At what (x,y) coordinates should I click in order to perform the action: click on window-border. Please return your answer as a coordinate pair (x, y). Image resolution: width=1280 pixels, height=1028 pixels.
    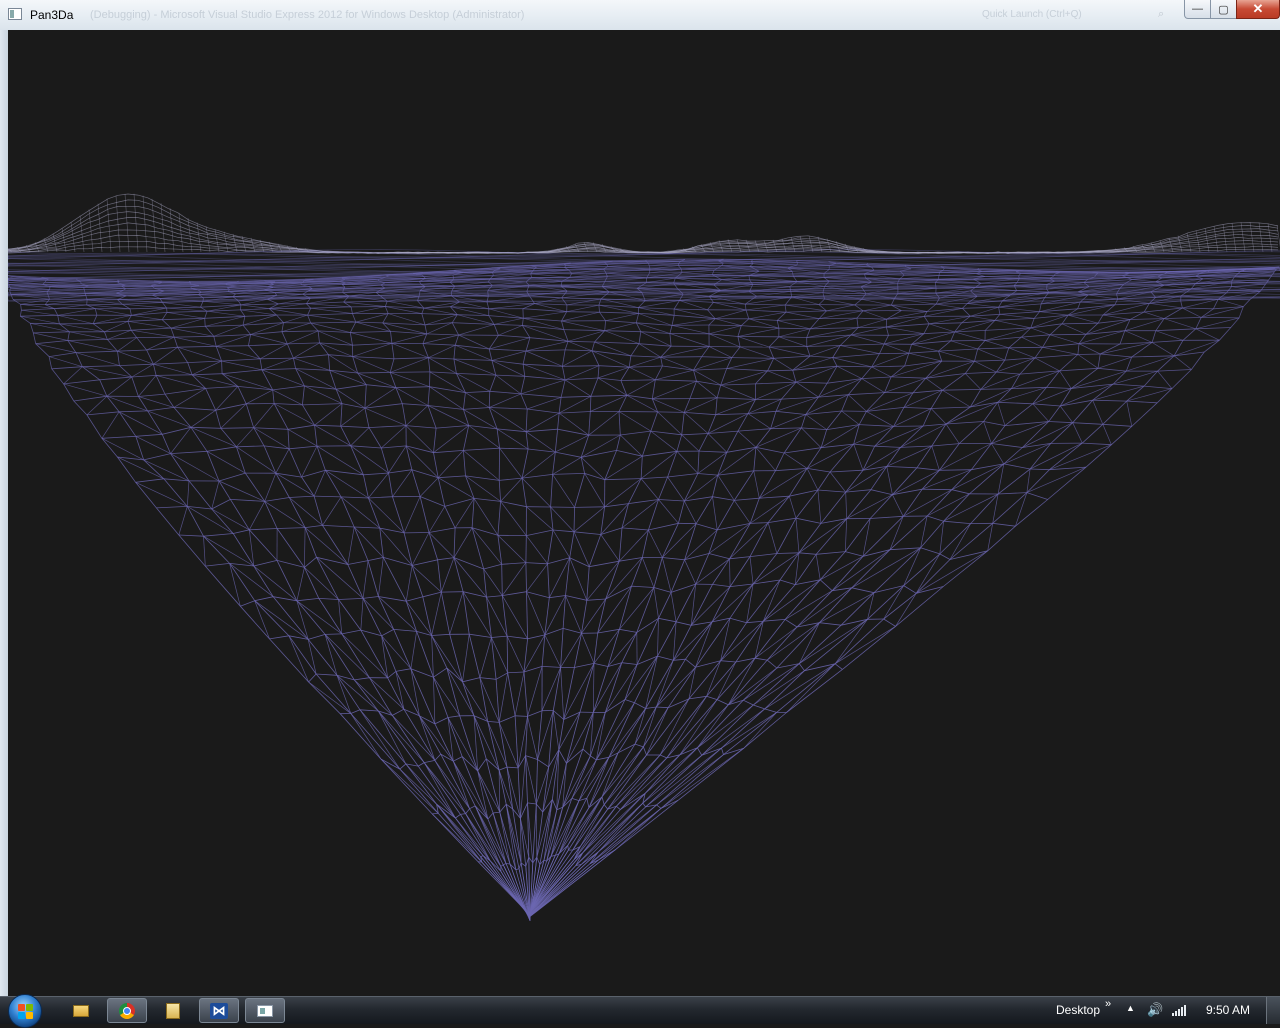
    Looking at the image, I should click on (4, 513).